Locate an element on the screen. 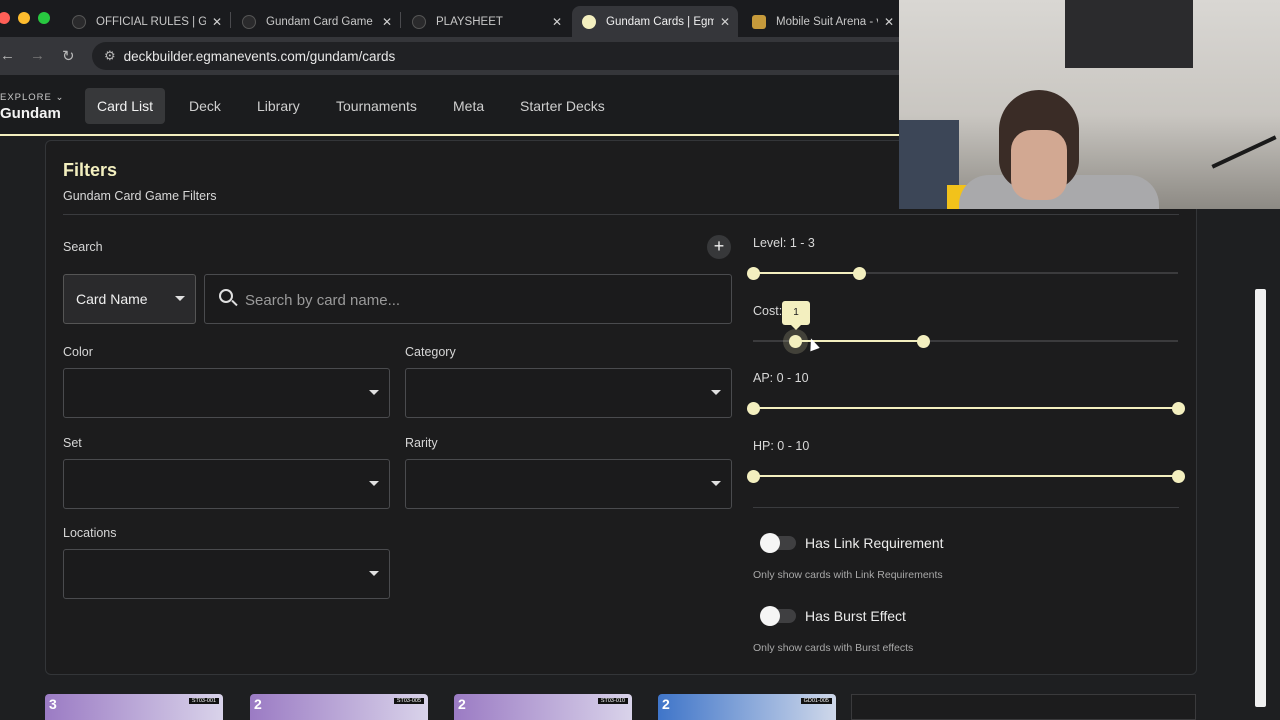 This screenshot has height=720, width=1280. browser-tab-official-rules: OFFICIAL RULES | GU ✕ is located at coordinates (146, 21).